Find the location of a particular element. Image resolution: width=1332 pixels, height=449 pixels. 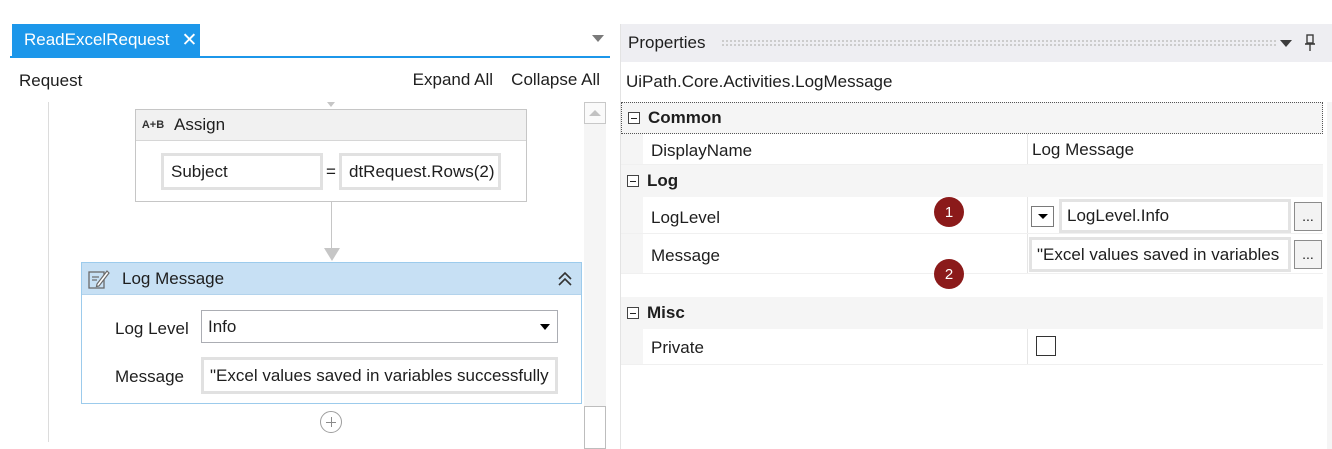

category-label: Misc is located at coordinates (666, 312).